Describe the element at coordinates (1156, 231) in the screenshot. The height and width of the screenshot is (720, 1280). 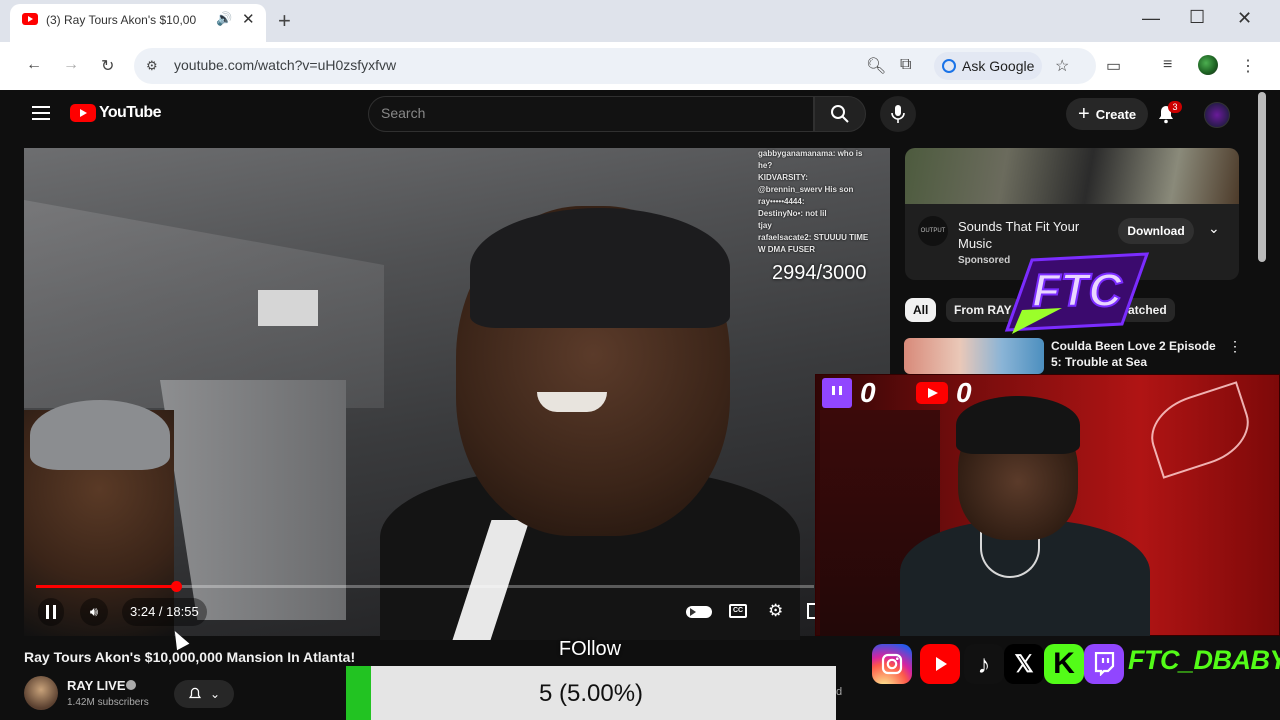
I see `ad-download-button: Download` at that location.